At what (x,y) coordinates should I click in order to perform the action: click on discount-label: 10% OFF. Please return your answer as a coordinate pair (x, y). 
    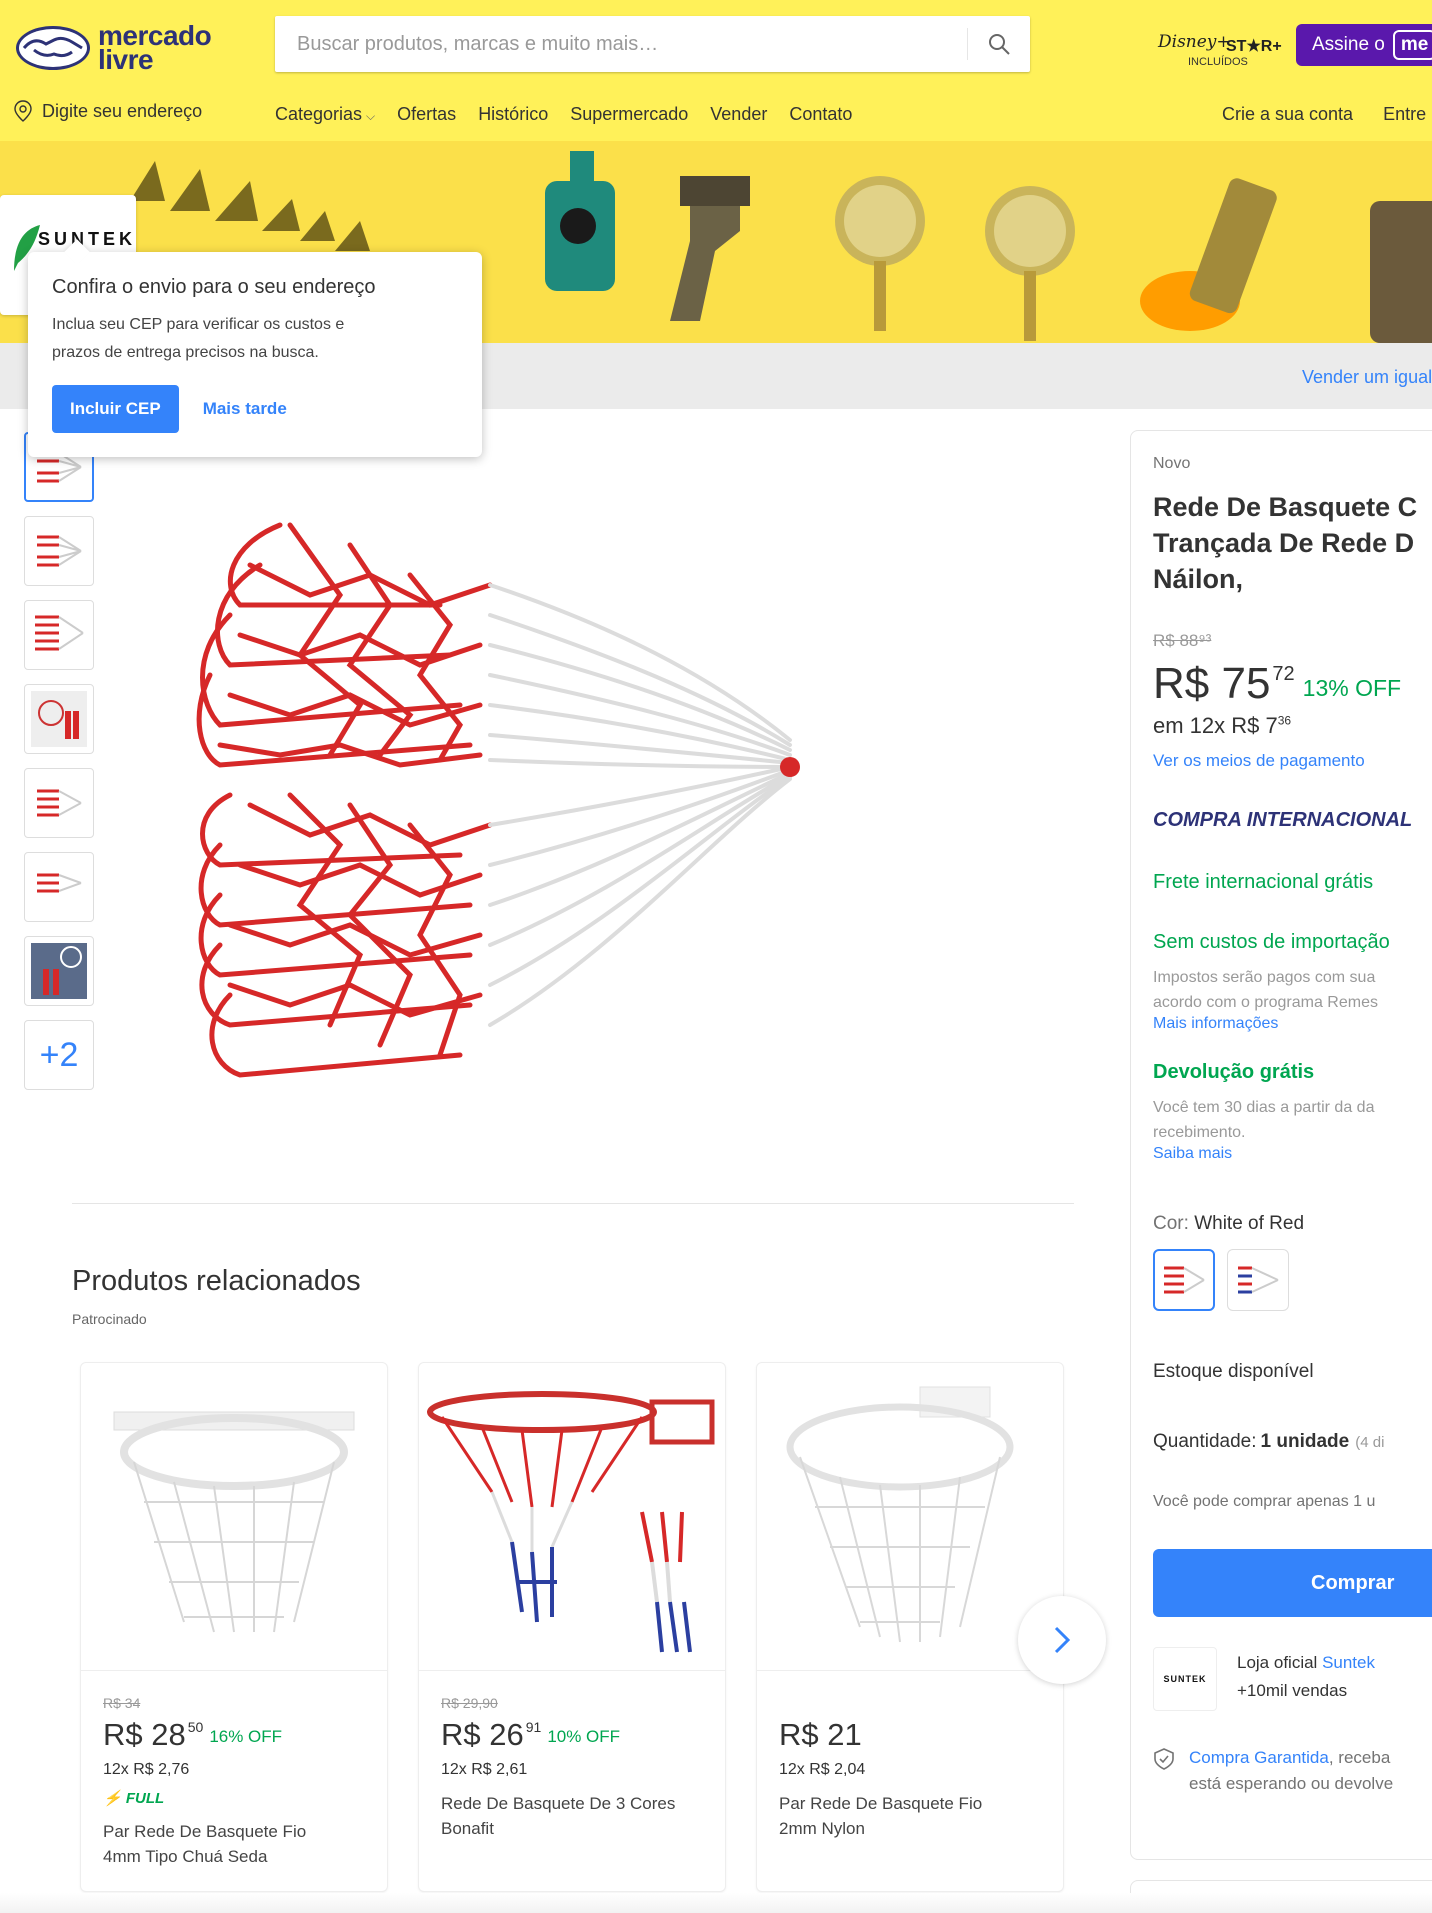
    Looking at the image, I should click on (584, 1736).